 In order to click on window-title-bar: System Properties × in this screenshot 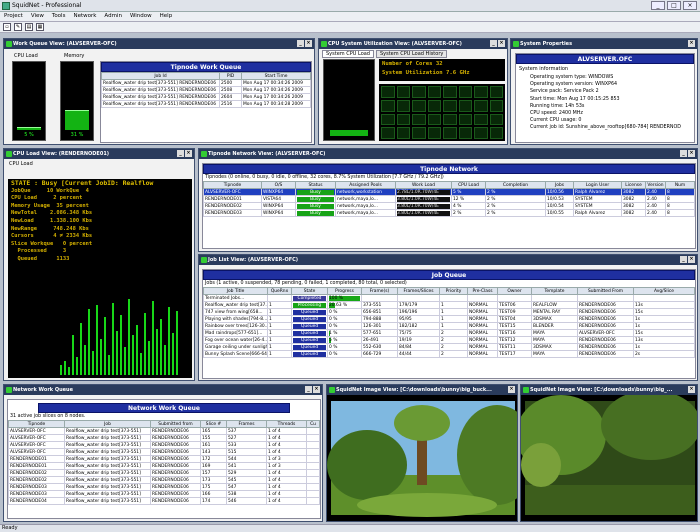, I will do `click(604, 44)`.